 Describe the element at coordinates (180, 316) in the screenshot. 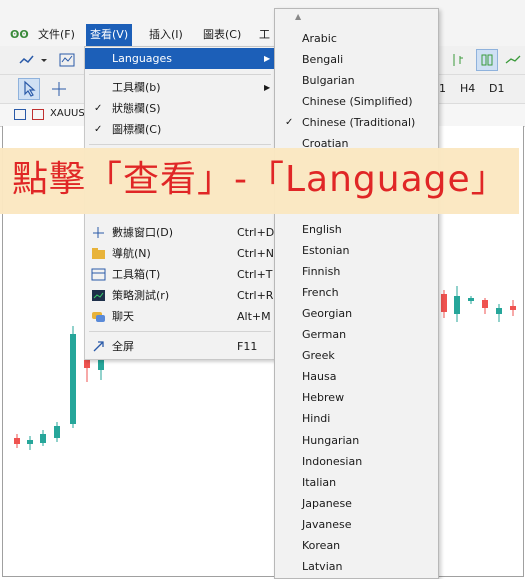

I see `view-menu-item-chat: 聊天 Alt+M` at that location.